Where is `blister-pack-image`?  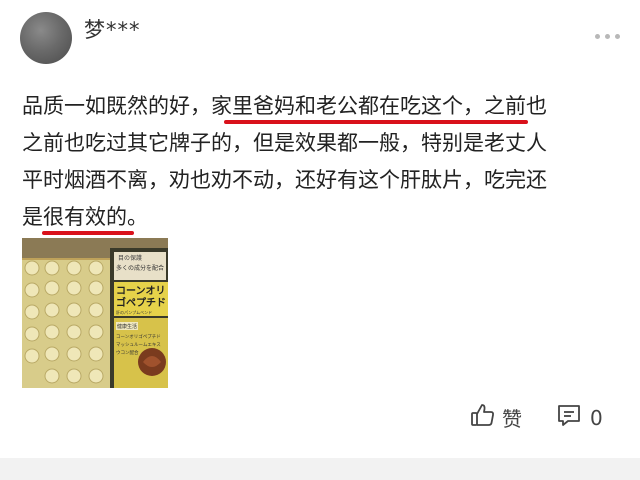
blister-pack-image is located at coordinates (67, 324).